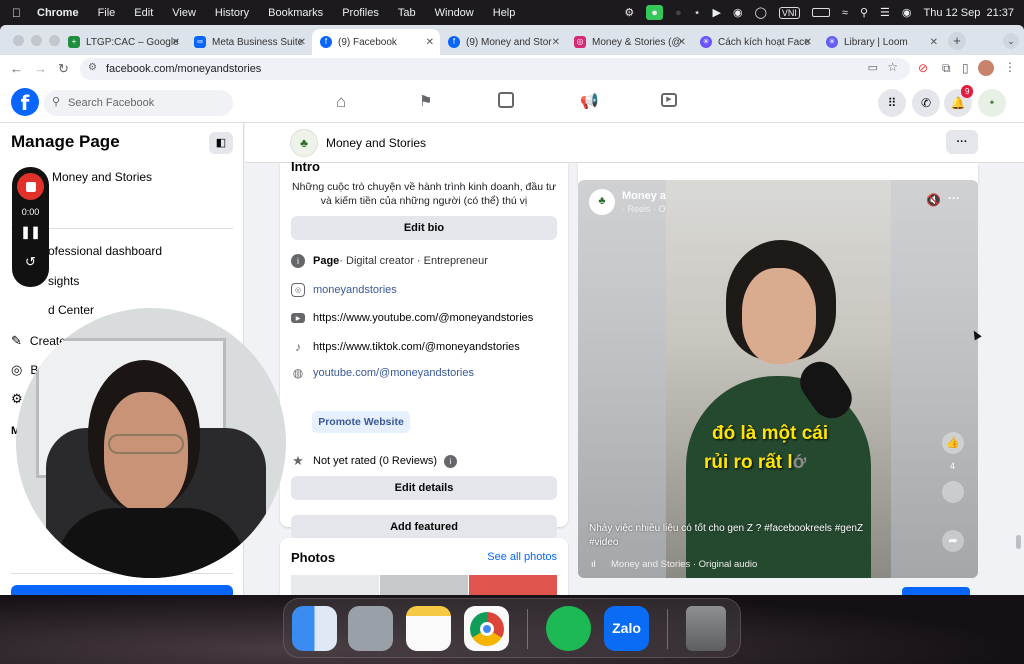 Image resolution: width=1024 pixels, height=664 pixels. I want to click on tab-money-stories: f (9) Money and Stor ✕, so click(503, 42).